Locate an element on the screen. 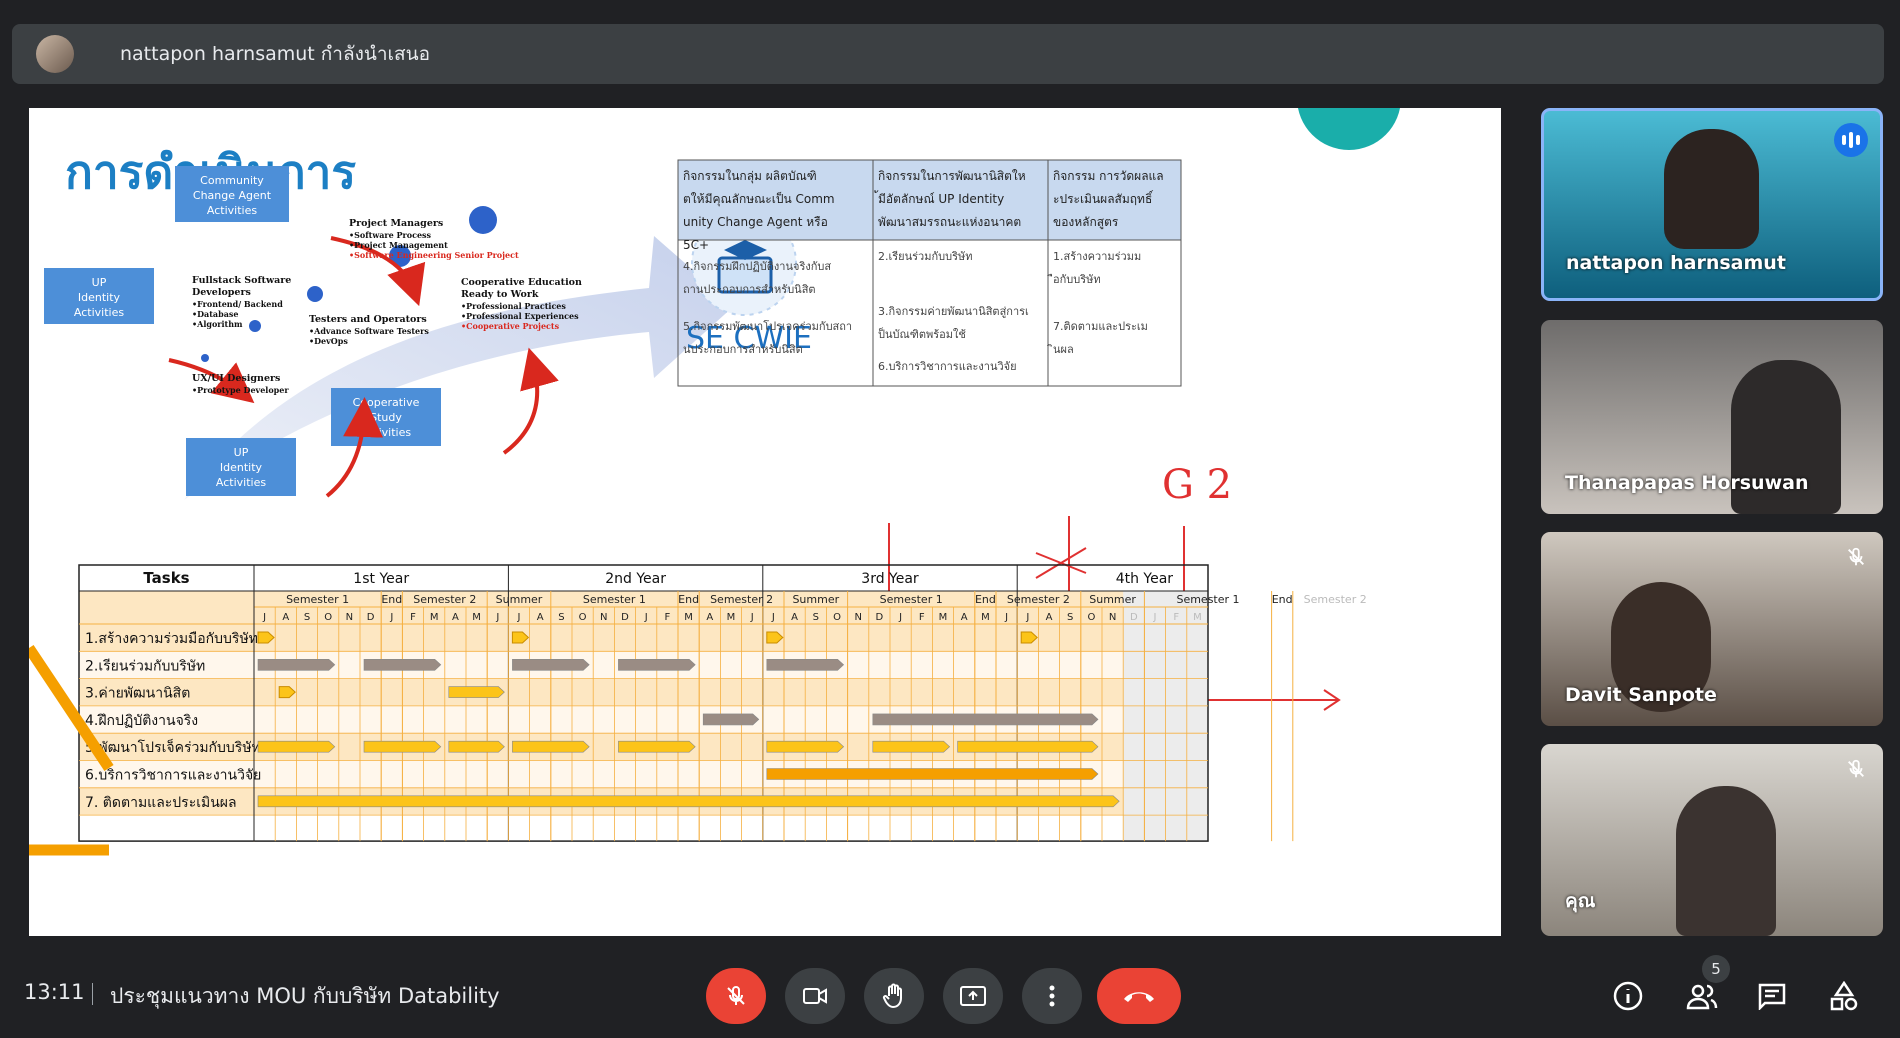  gantt-task-label: 1.สร้างความร่วมมือกับบริษัท is located at coordinates (171, 639).